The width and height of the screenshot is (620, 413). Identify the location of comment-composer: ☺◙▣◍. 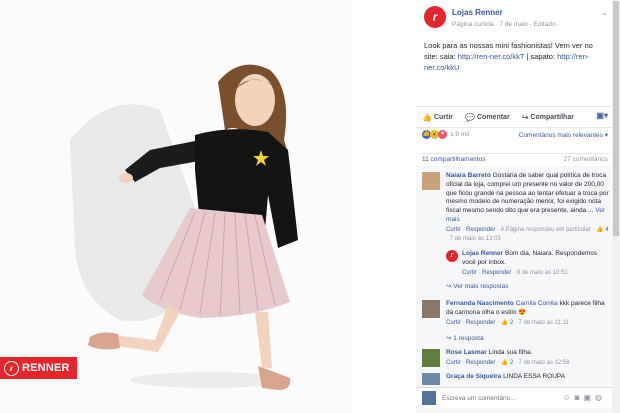
(514, 397).